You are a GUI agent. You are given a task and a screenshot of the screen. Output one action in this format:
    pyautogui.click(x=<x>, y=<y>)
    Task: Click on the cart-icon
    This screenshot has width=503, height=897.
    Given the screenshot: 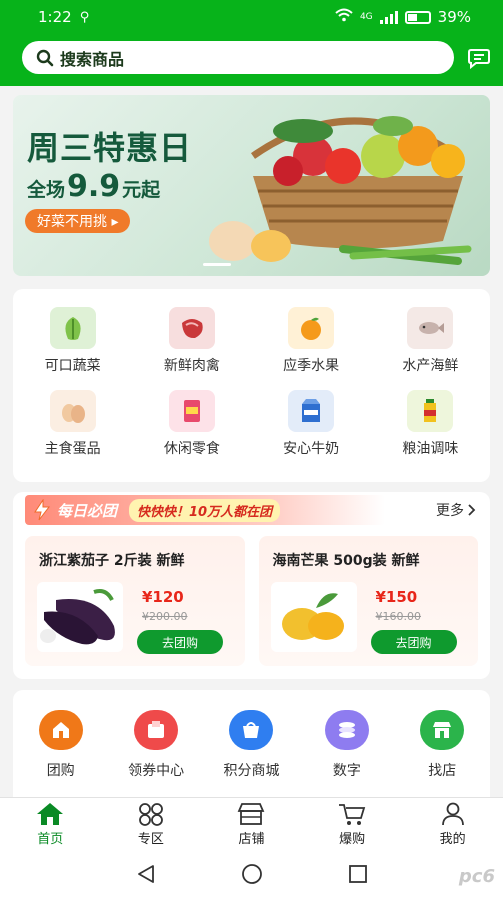 What is the action you would take?
    pyautogui.click(x=352, y=814)
    